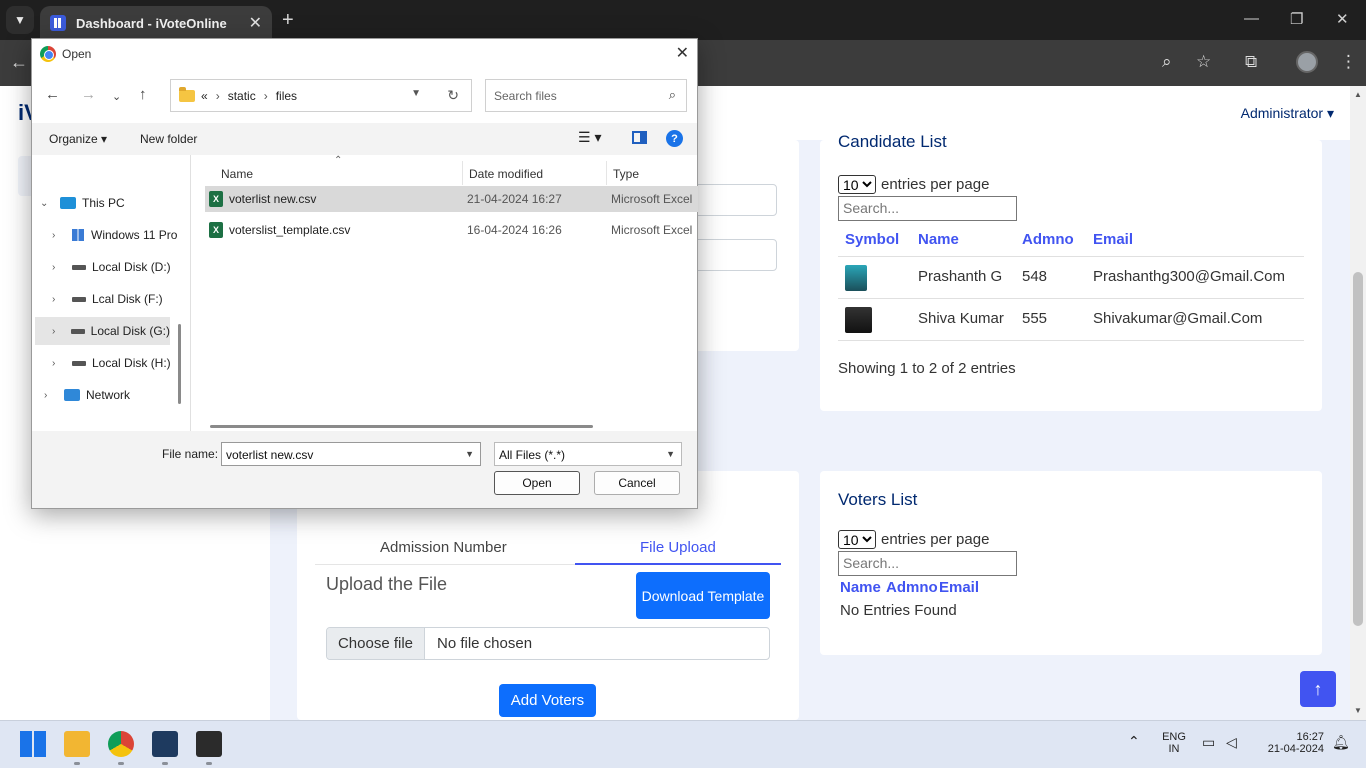 Image resolution: width=1366 pixels, height=768 pixels. I want to click on clock-date: 21-04-2024, so click(1295, 749).